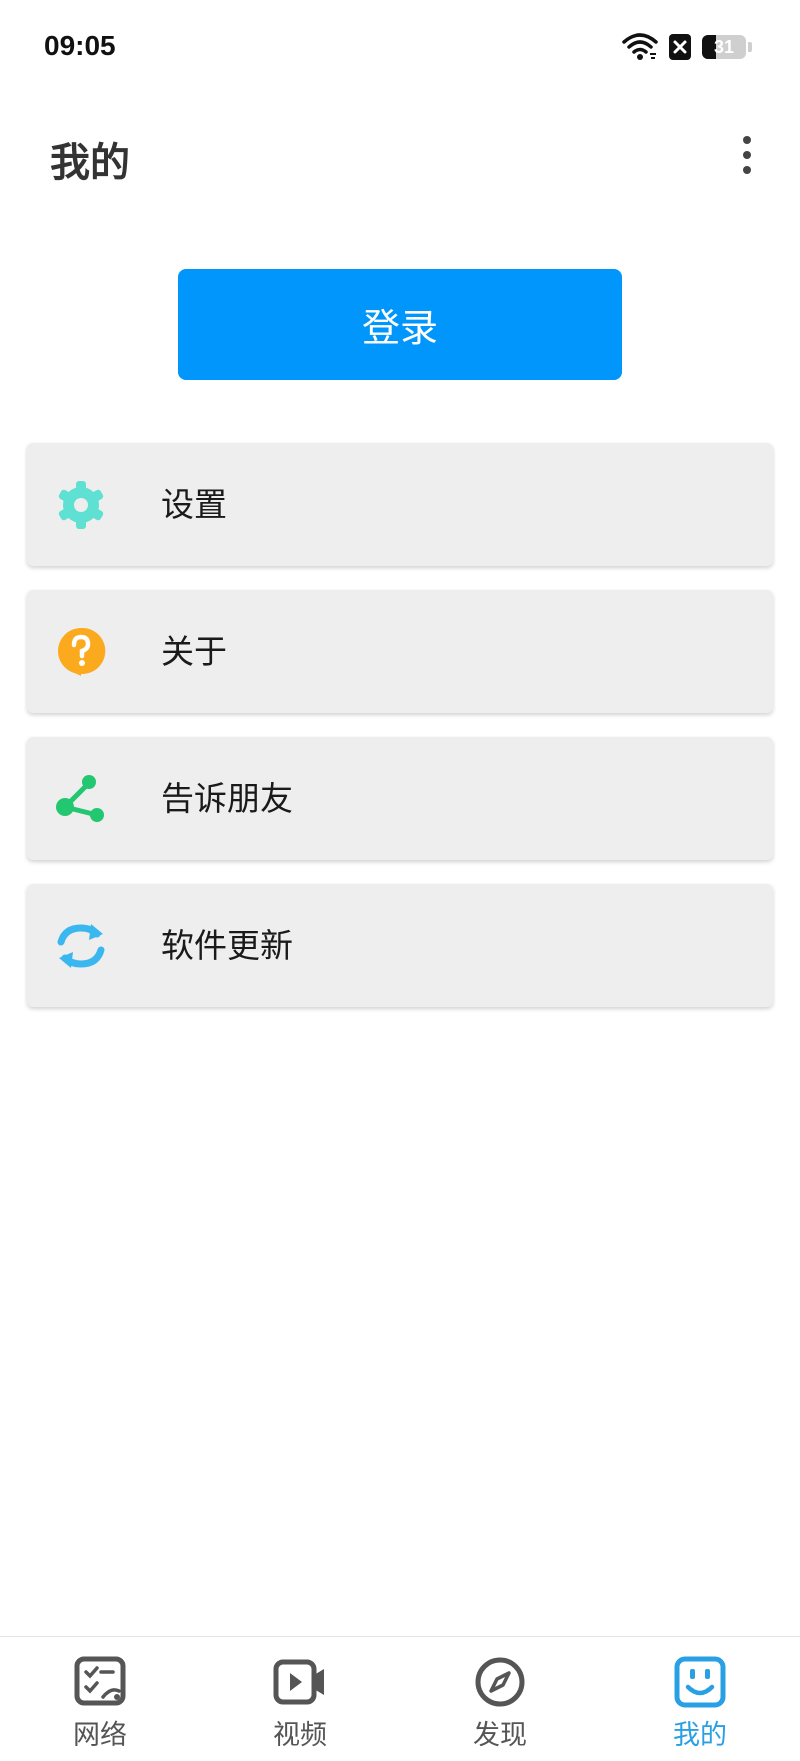 The image size is (800, 1761). Describe the element at coordinates (400, 155) in the screenshot. I see `app-header: 我的` at that location.